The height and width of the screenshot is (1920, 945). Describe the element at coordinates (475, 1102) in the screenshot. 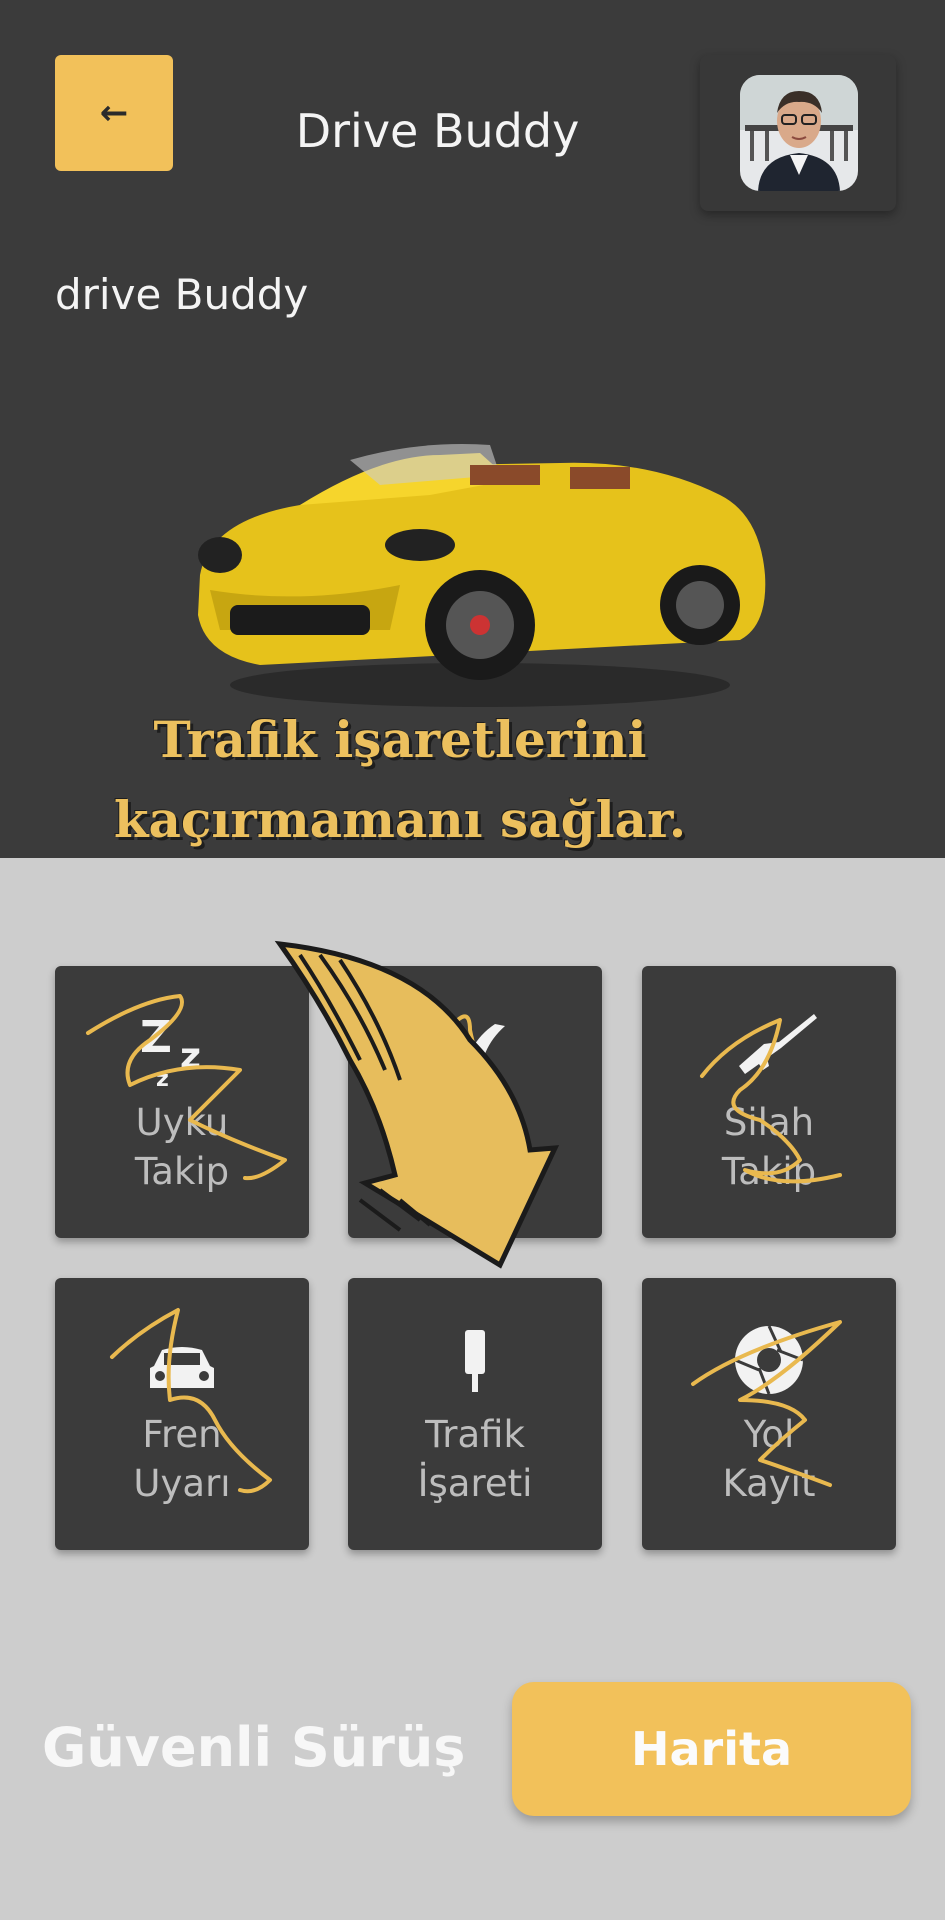

I see `feature-tile-lane-tracking` at that location.